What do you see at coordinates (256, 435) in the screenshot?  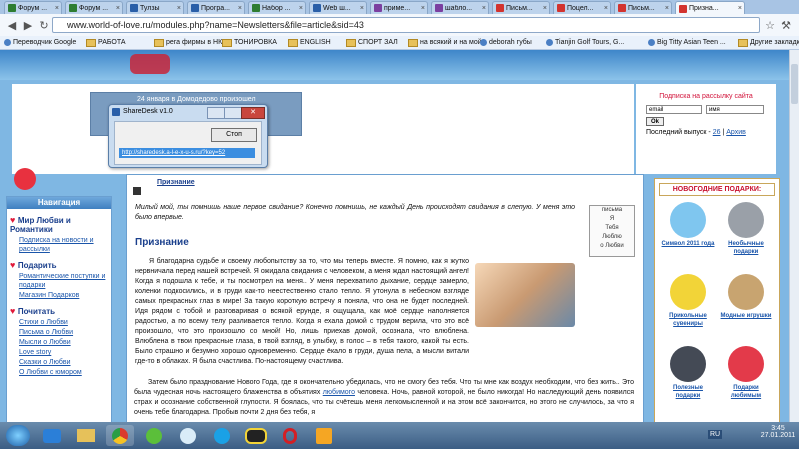 I see `batman-icon` at bounding box center [256, 435].